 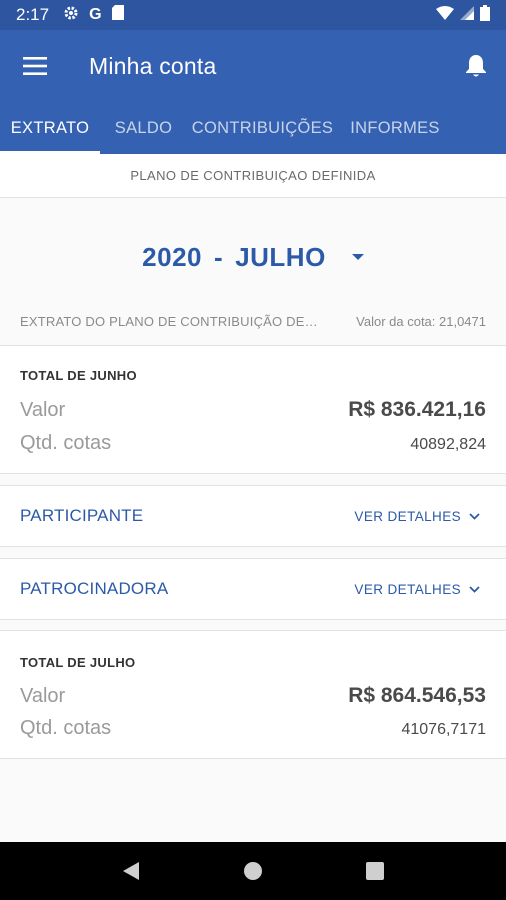 I want to click on back-icon, so click(x=131, y=871).